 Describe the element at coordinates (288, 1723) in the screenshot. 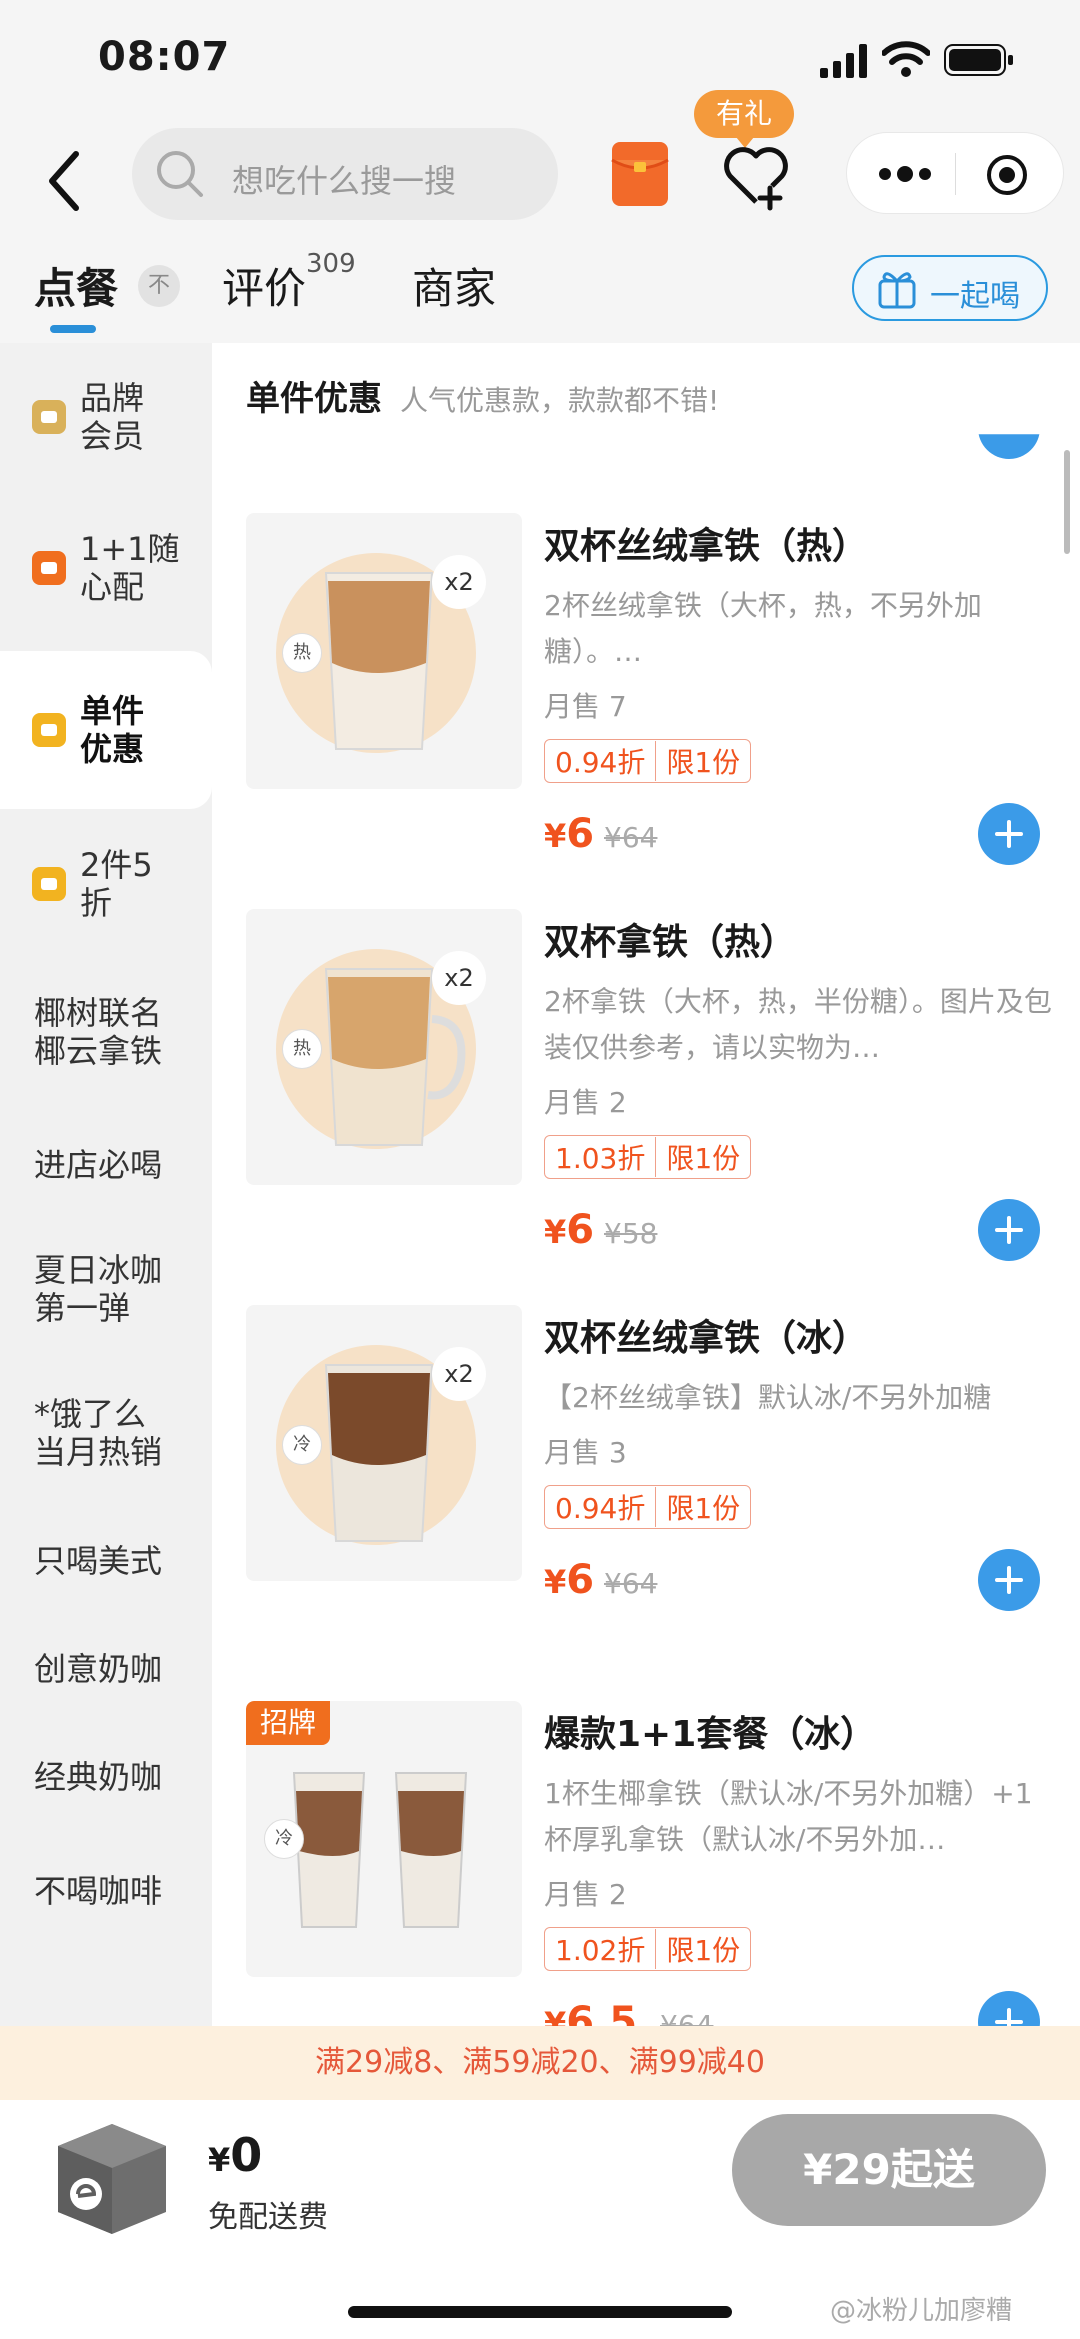

I see `signature-badge: 招牌` at that location.